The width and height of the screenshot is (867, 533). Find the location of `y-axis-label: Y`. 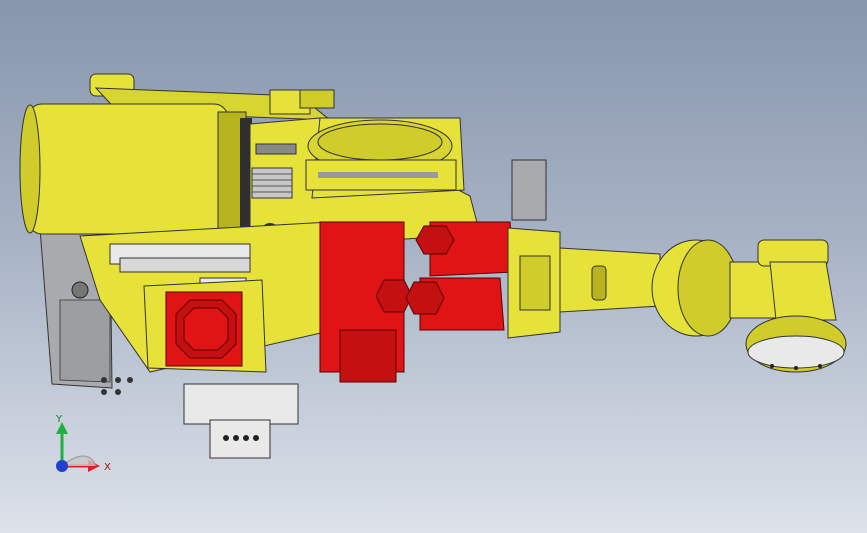

y-axis-label: Y is located at coordinates (59, 419).